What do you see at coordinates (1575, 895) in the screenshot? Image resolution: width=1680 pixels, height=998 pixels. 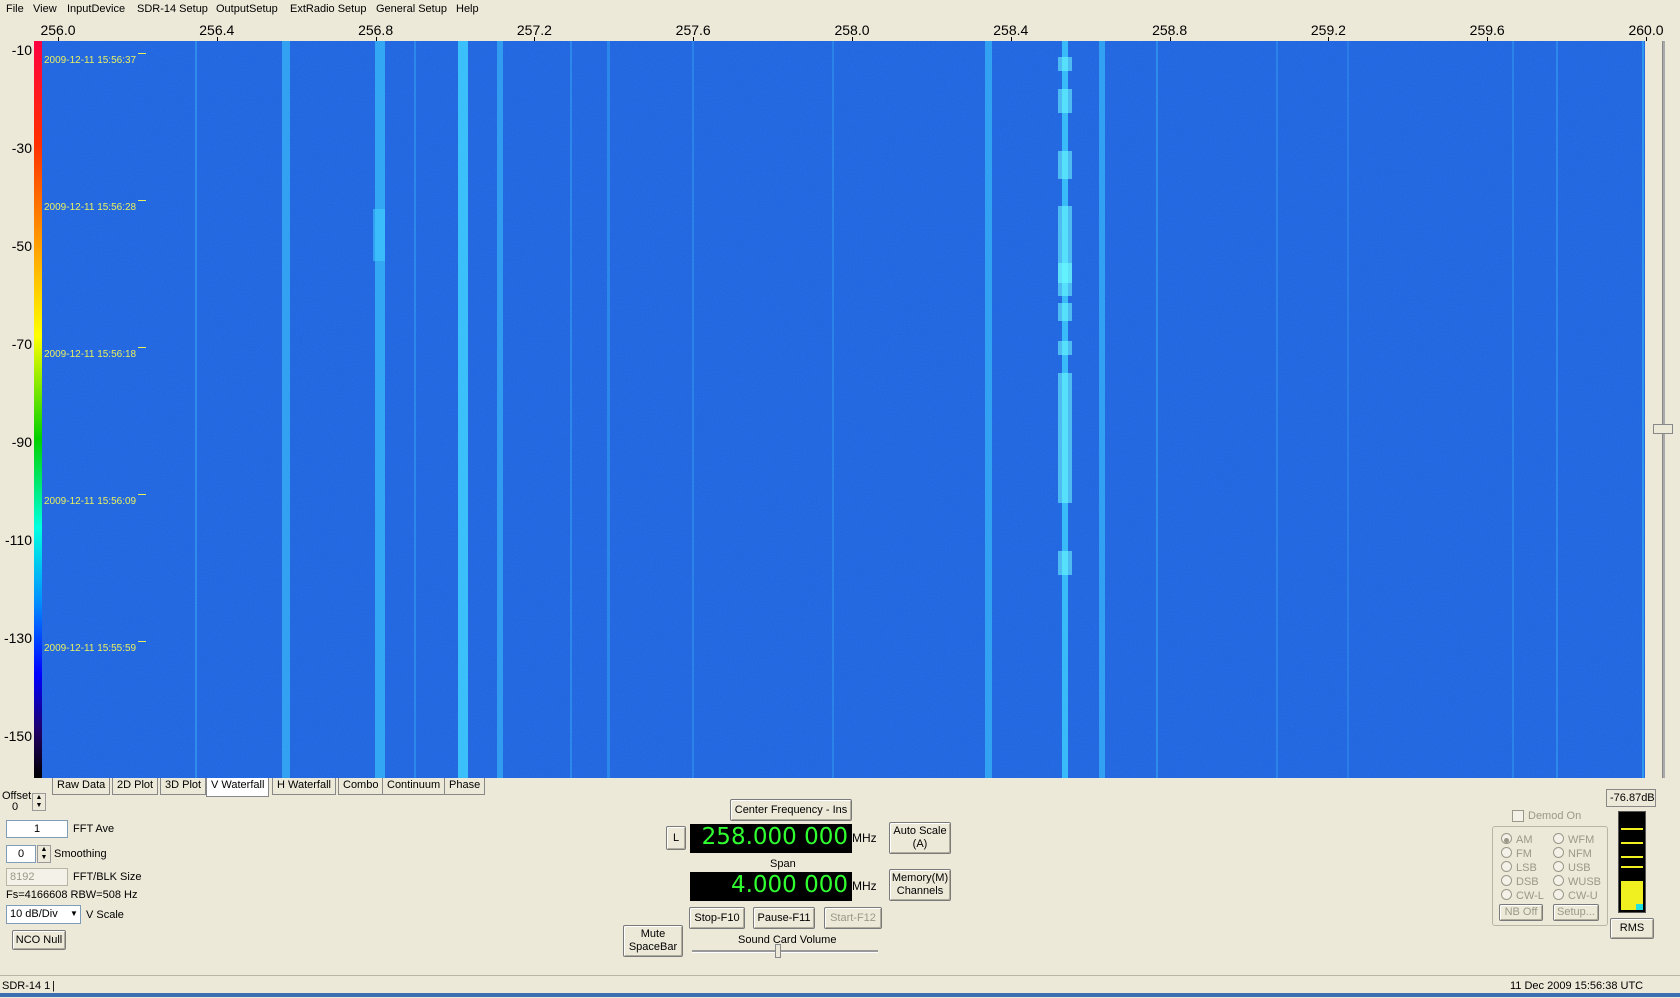 I see `mode-cwu-radio: CW-U` at bounding box center [1575, 895].